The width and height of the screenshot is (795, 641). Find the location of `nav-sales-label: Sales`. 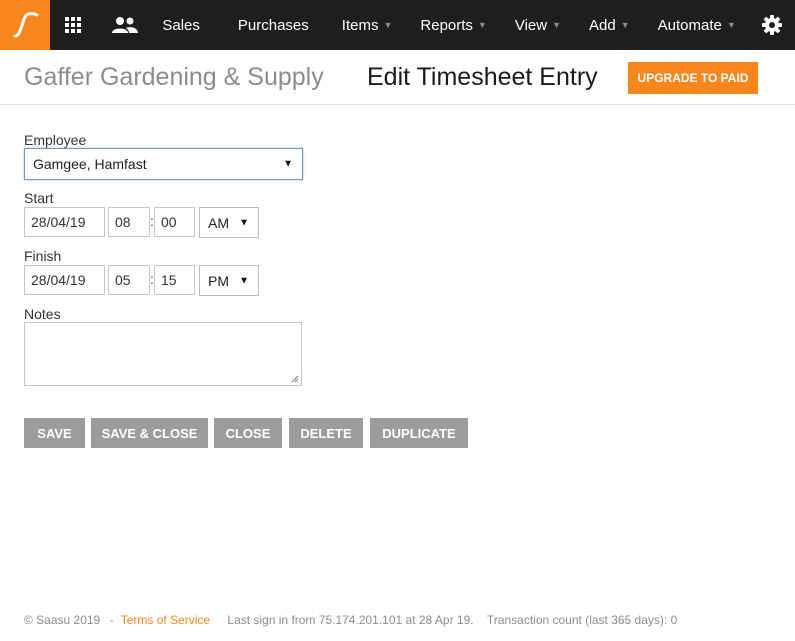

nav-sales-label: Sales is located at coordinates (181, 25).